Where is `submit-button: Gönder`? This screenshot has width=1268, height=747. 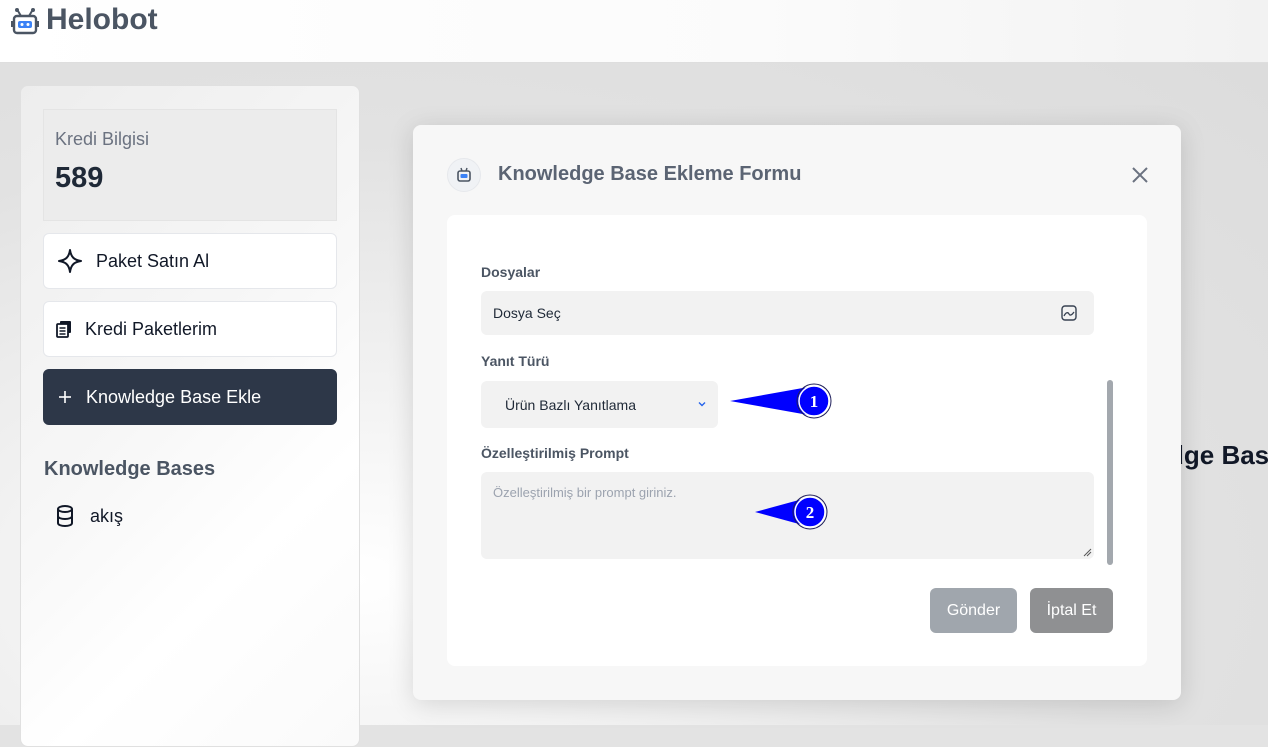 submit-button: Gönder is located at coordinates (973, 610).